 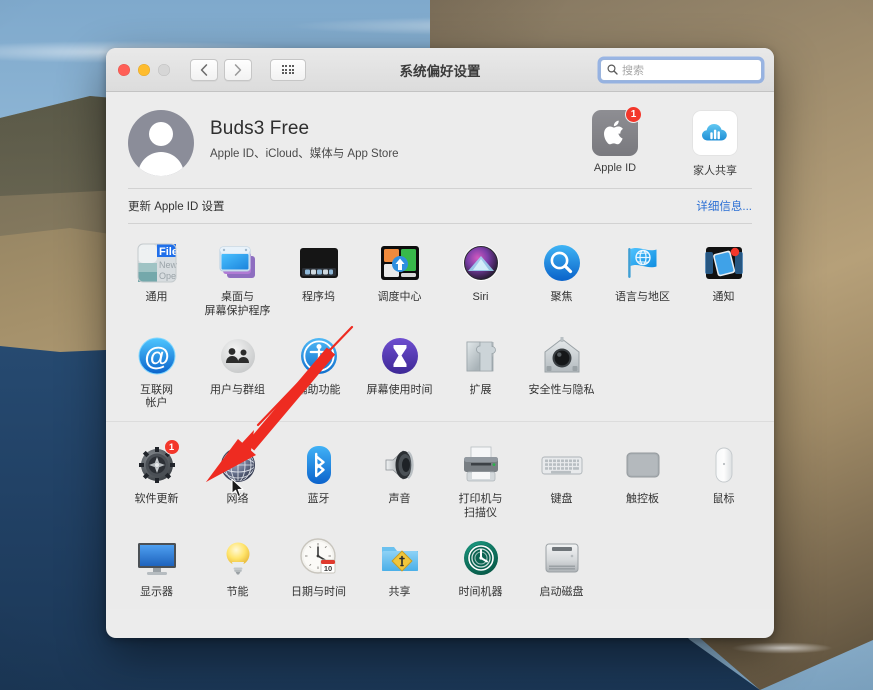 I want to click on security-privacy-icon, so click(x=562, y=356).